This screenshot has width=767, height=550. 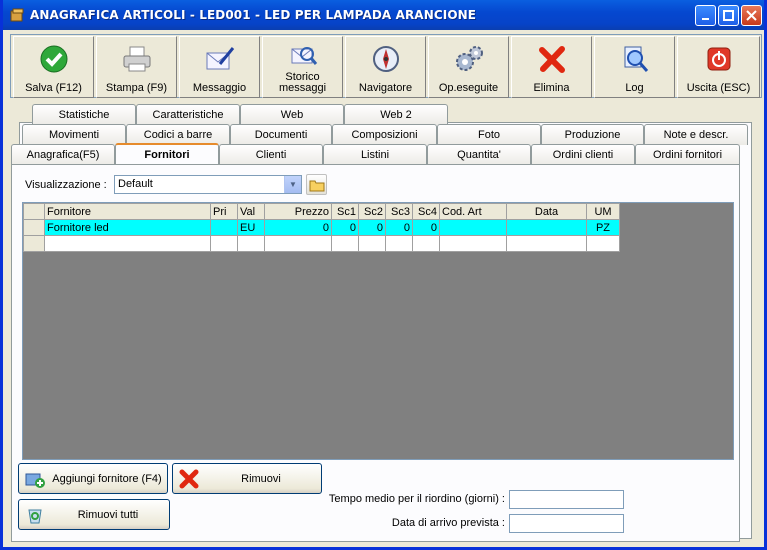 What do you see at coordinates (396, 114) in the screenshot?
I see `tab-web-2: Web 2` at bounding box center [396, 114].